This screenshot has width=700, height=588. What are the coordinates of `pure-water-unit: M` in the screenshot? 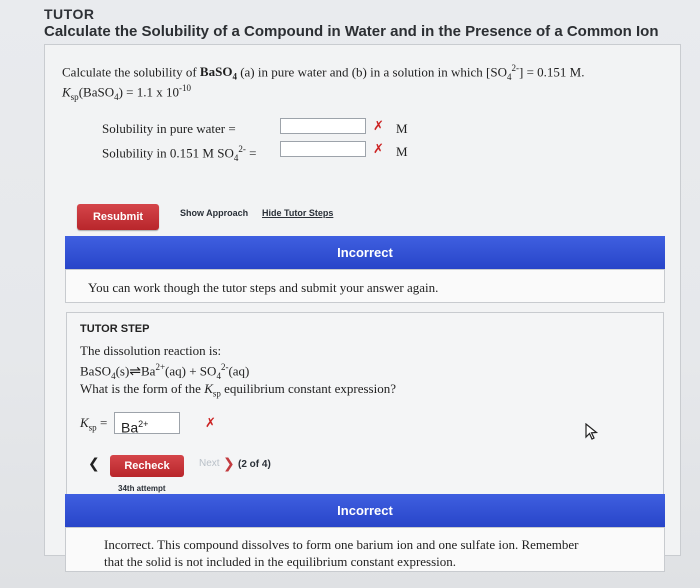 It's located at (402, 128).